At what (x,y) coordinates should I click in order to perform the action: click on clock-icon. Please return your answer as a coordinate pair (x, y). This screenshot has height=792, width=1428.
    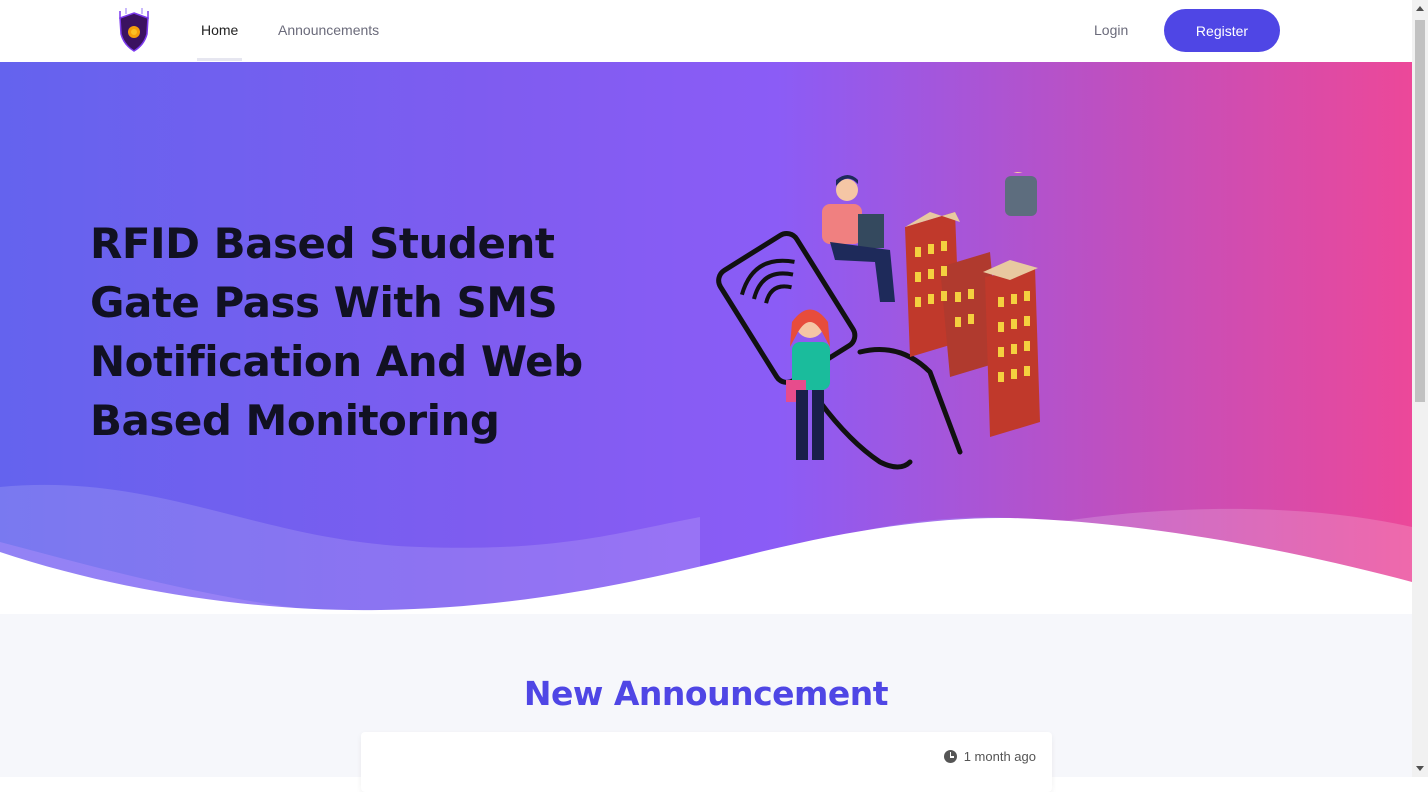
    Looking at the image, I should click on (950, 756).